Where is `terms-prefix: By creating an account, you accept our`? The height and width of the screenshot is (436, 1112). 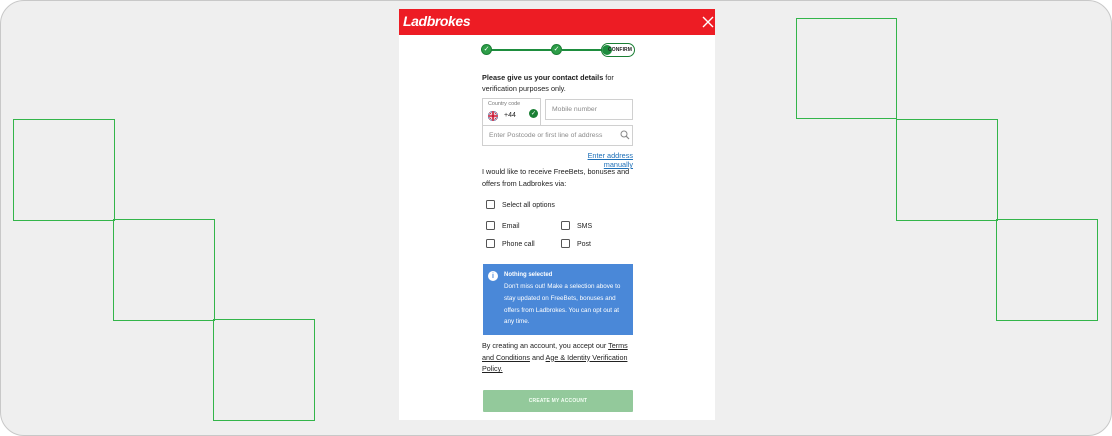 terms-prefix: By creating an account, you accept our is located at coordinates (545, 345).